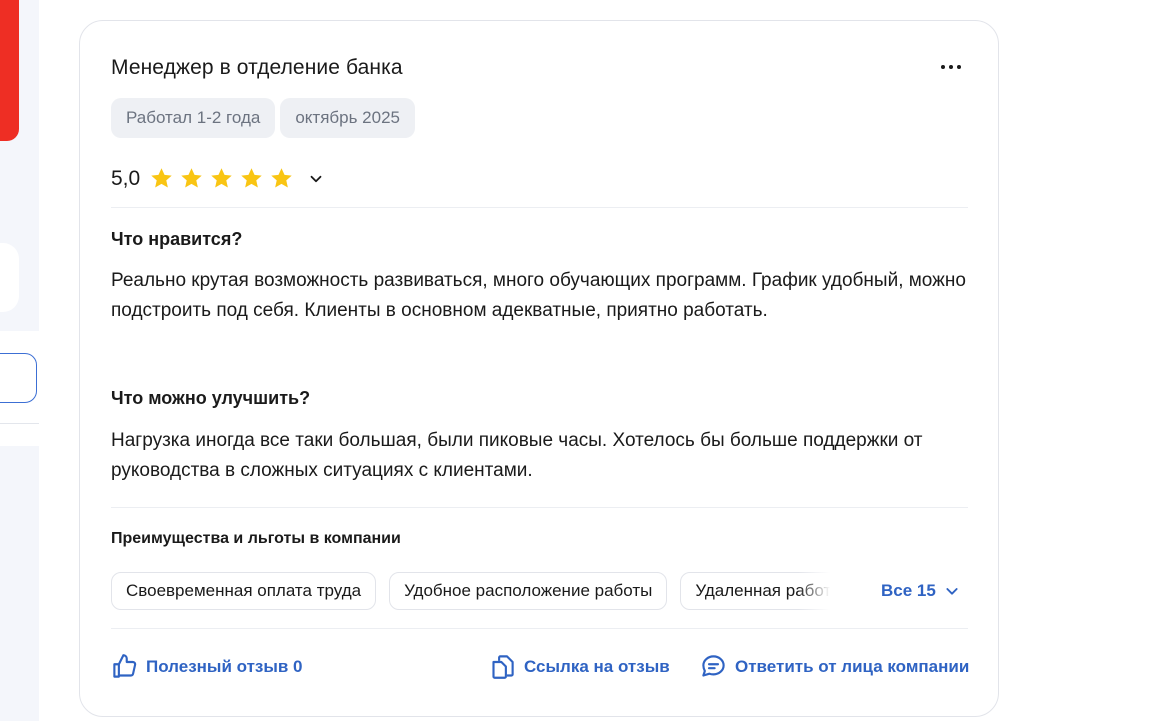 The image size is (1165, 721). I want to click on review-title: Менеджер в отделение банка, so click(257, 67).